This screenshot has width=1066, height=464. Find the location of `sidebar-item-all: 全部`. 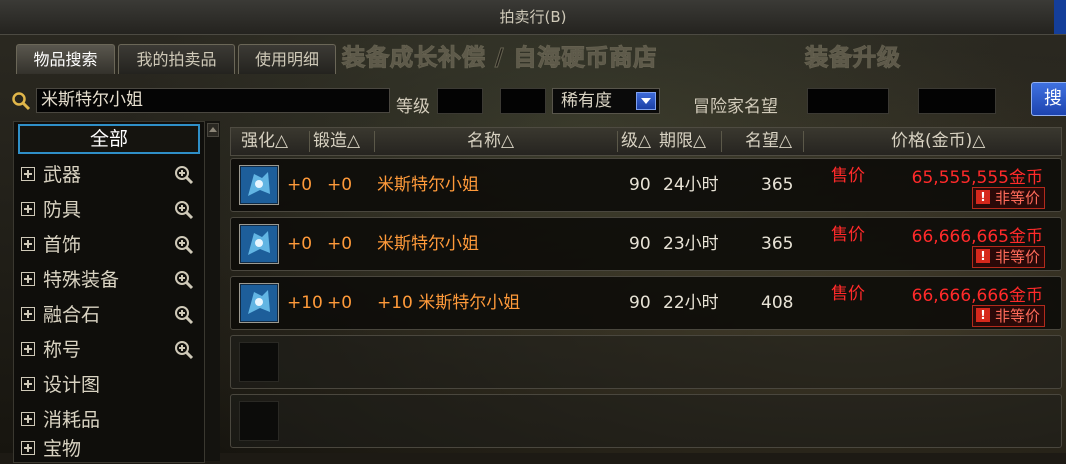

sidebar-item-all: 全部 is located at coordinates (109, 139).